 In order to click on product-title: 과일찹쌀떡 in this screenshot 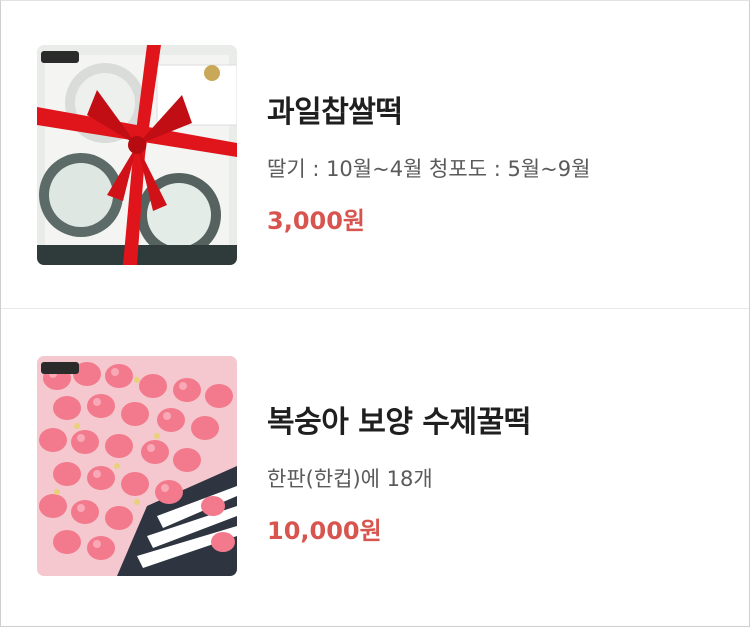, I will do `click(428, 109)`.